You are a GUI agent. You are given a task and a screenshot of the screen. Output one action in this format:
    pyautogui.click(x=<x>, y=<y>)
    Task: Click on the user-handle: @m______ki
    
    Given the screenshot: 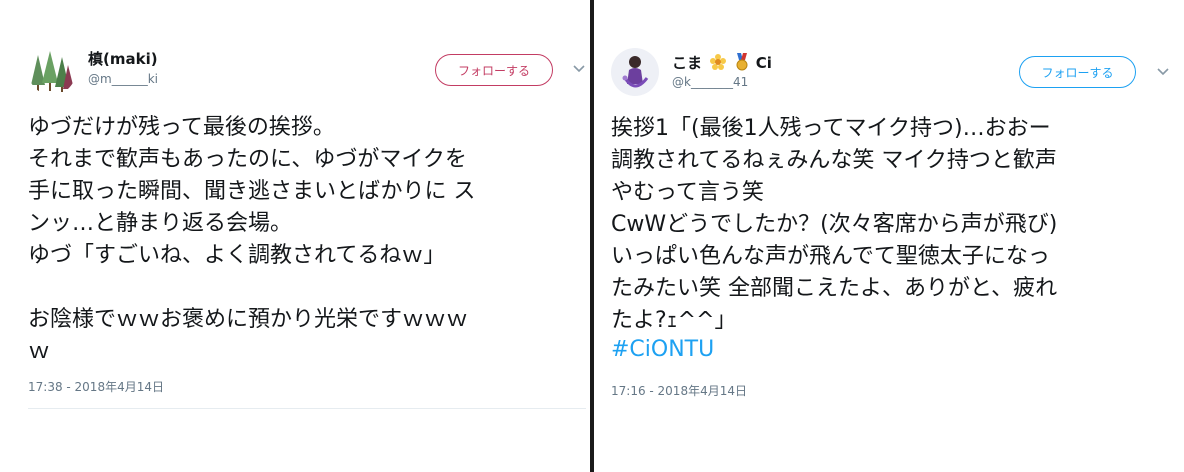 What is the action you would take?
    pyautogui.click(x=123, y=79)
    